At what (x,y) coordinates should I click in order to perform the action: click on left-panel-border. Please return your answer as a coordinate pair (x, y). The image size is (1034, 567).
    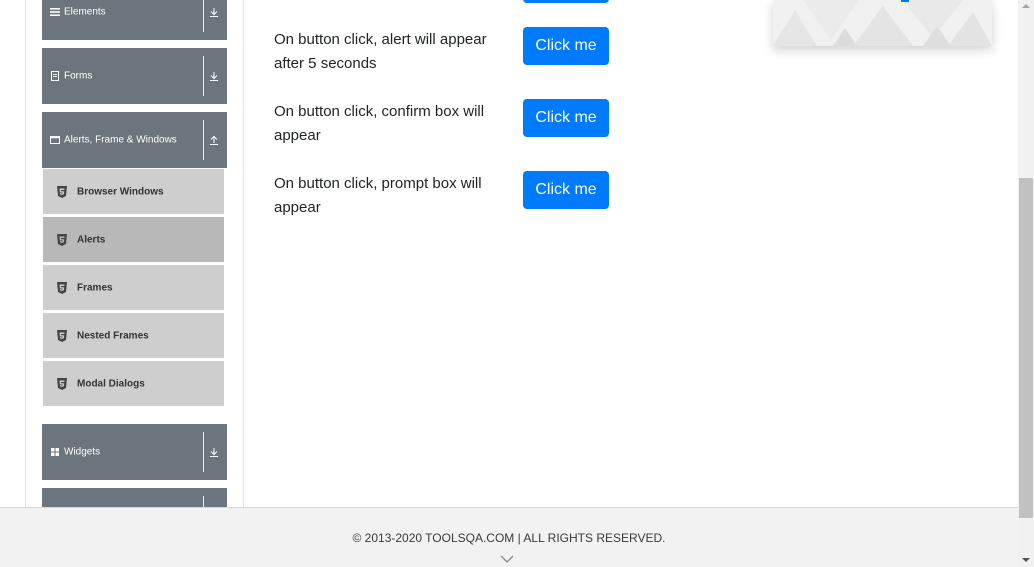
    Looking at the image, I should click on (25, 253).